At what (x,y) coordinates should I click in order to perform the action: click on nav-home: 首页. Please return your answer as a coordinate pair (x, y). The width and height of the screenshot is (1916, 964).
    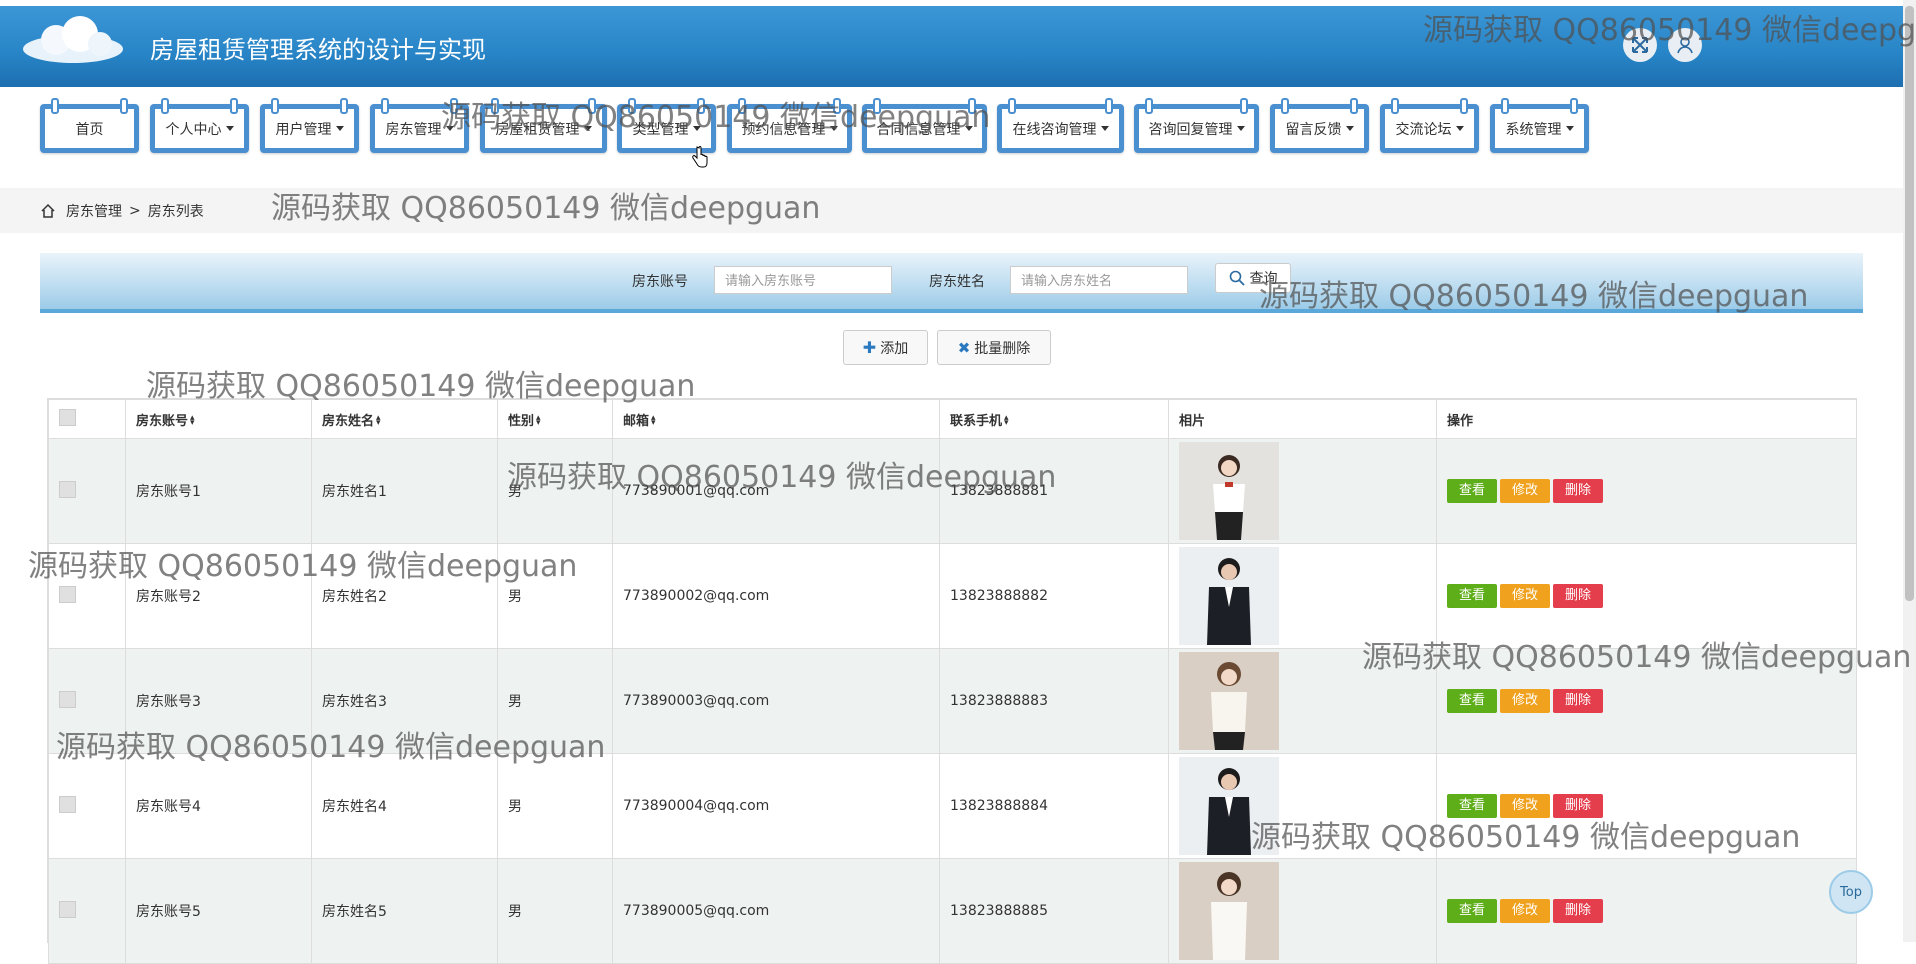
    Looking at the image, I should click on (89, 125).